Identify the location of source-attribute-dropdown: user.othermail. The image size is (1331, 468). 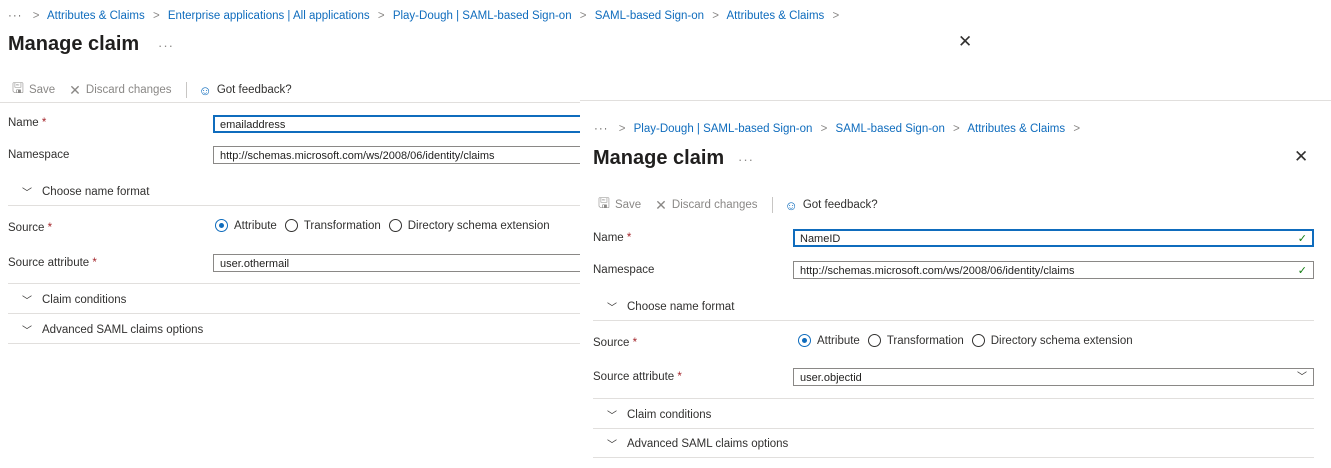
(403, 263).